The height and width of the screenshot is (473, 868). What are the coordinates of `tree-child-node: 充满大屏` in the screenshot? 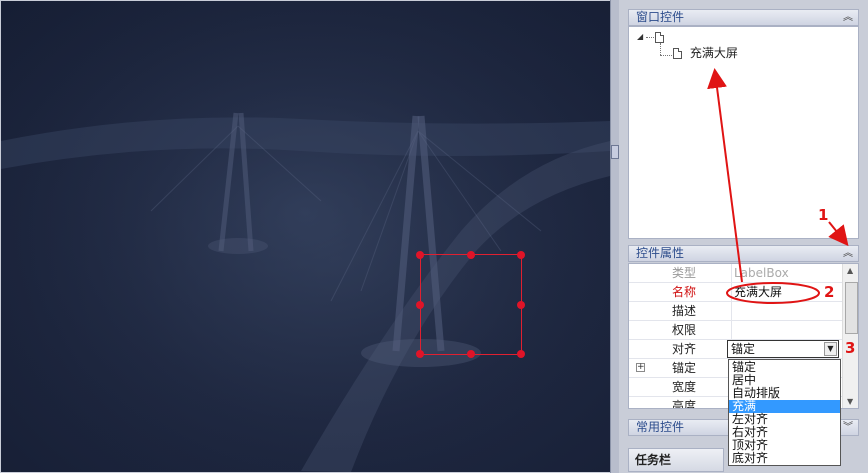 It's located at (705, 53).